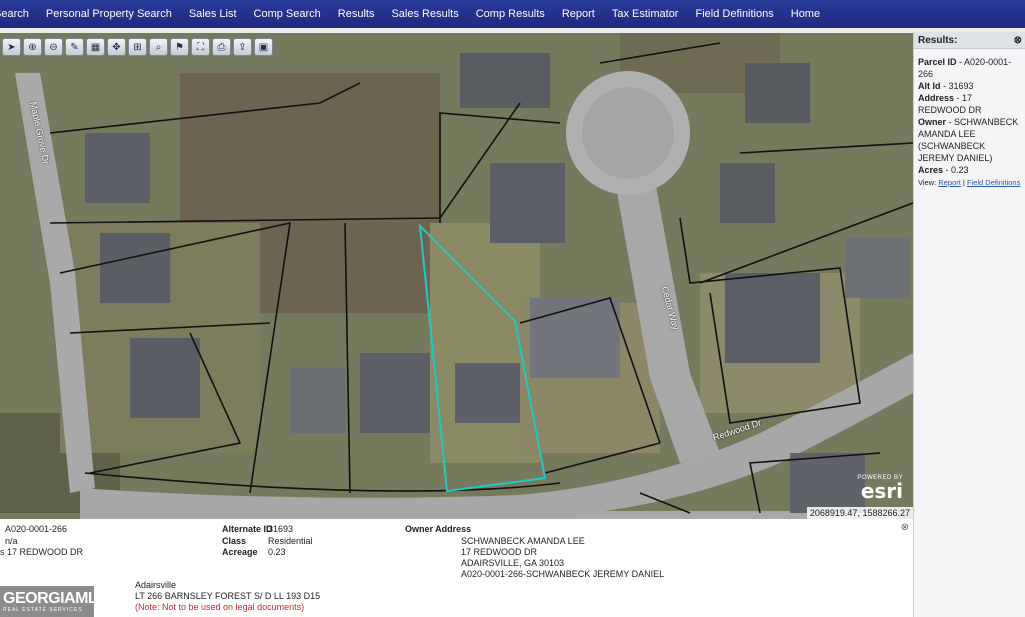 The width and height of the screenshot is (1025, 617). Describe the element at coordinates (53, 47) in the screenshot. I see `zoom-out-icon: ⊖` at that location.